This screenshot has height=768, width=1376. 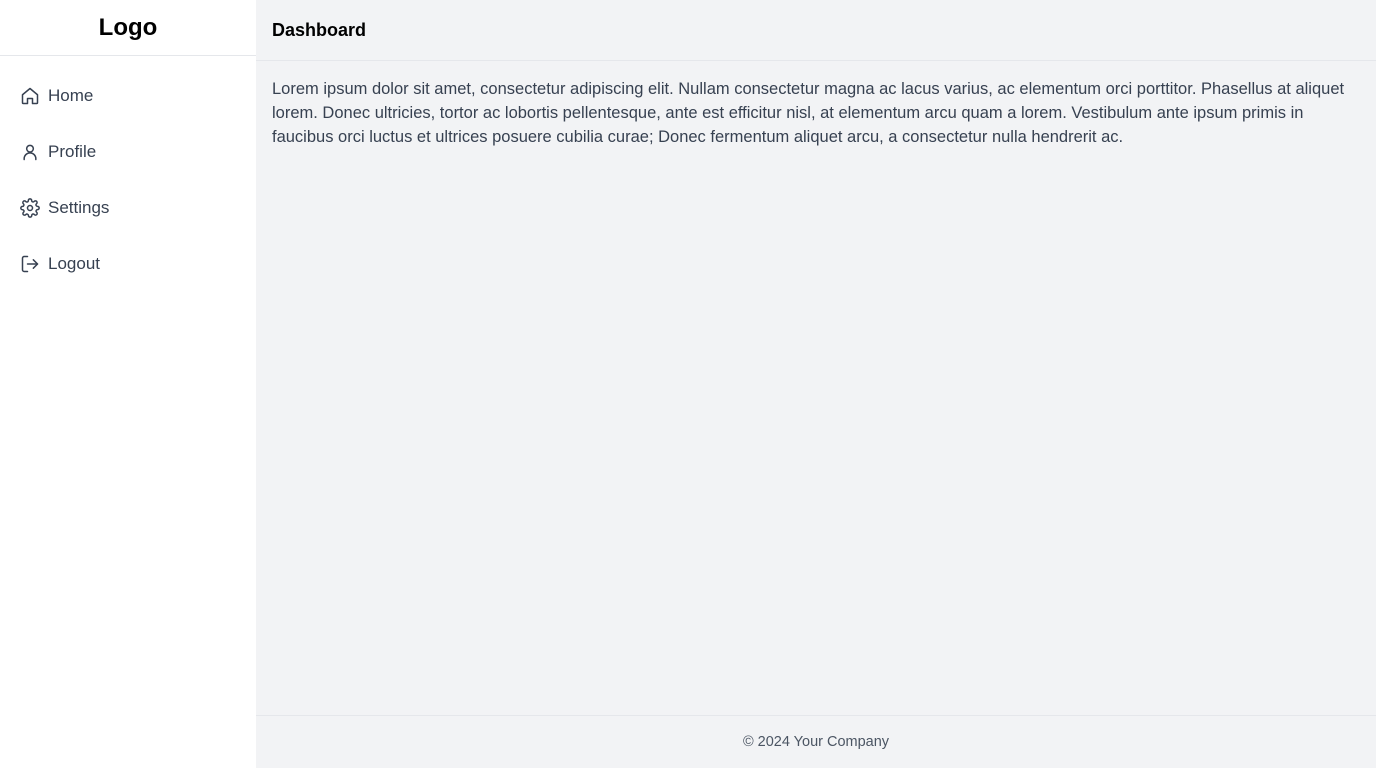 What do you see at coordinates (319, 29) in the screenshot?
I see `page-title: Dashboard` at bounding box center [319, 29].